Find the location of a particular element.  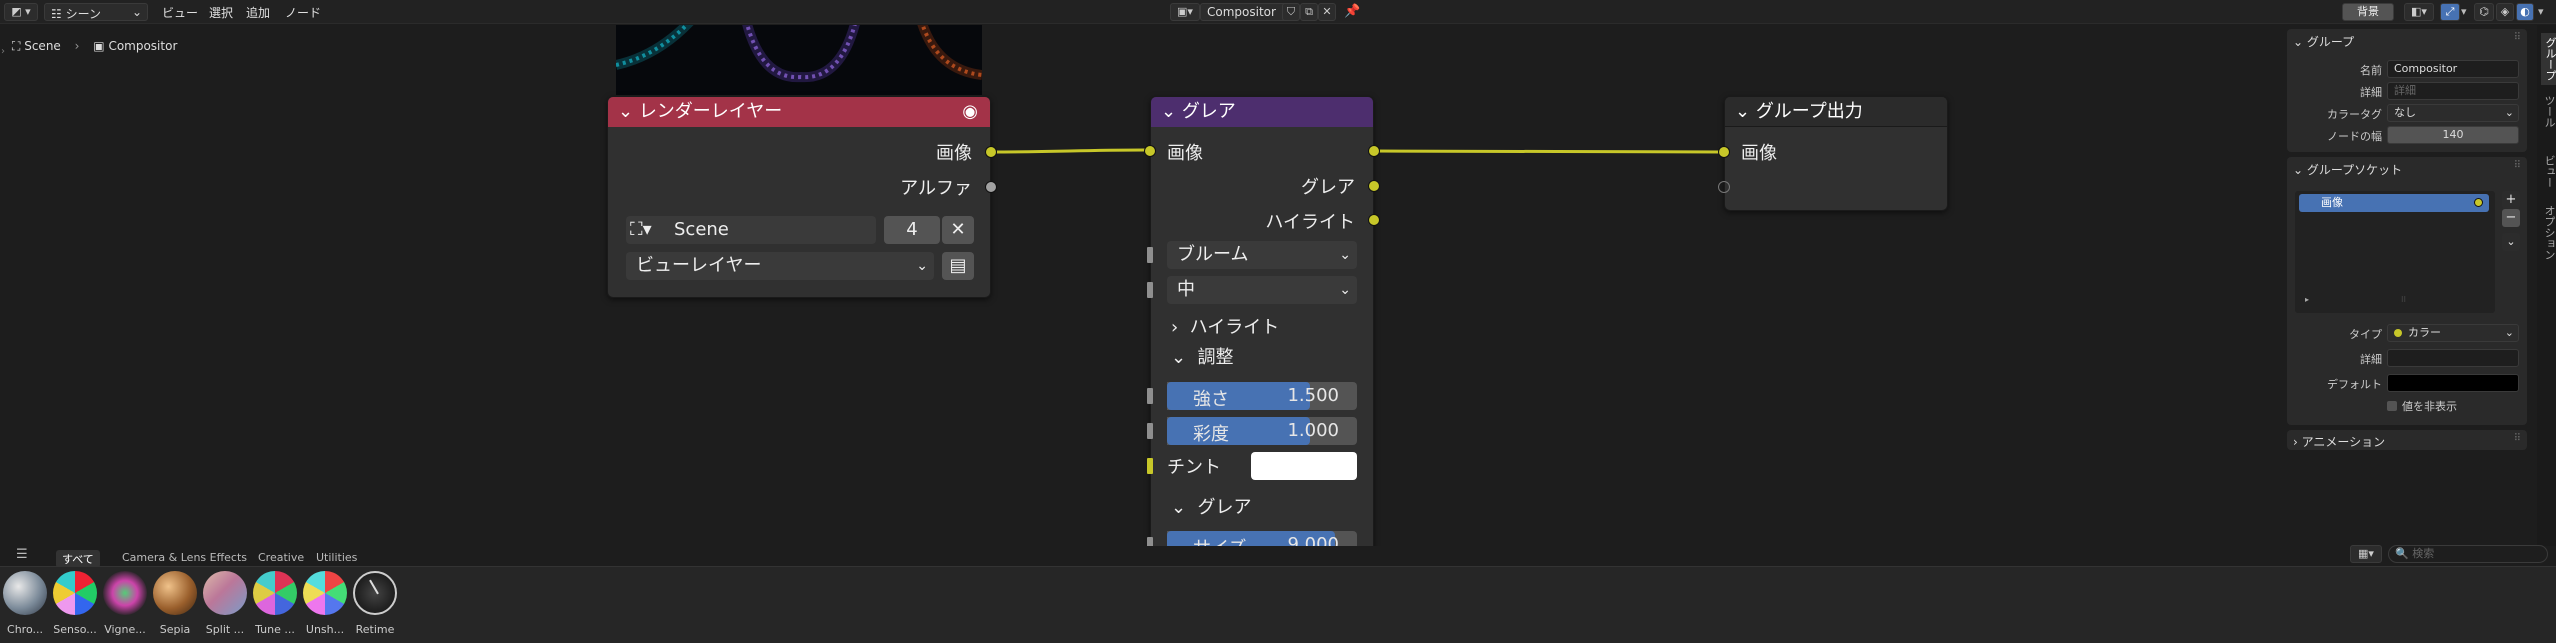

eye-icon: ◉ is located at coordinates (970, 112).